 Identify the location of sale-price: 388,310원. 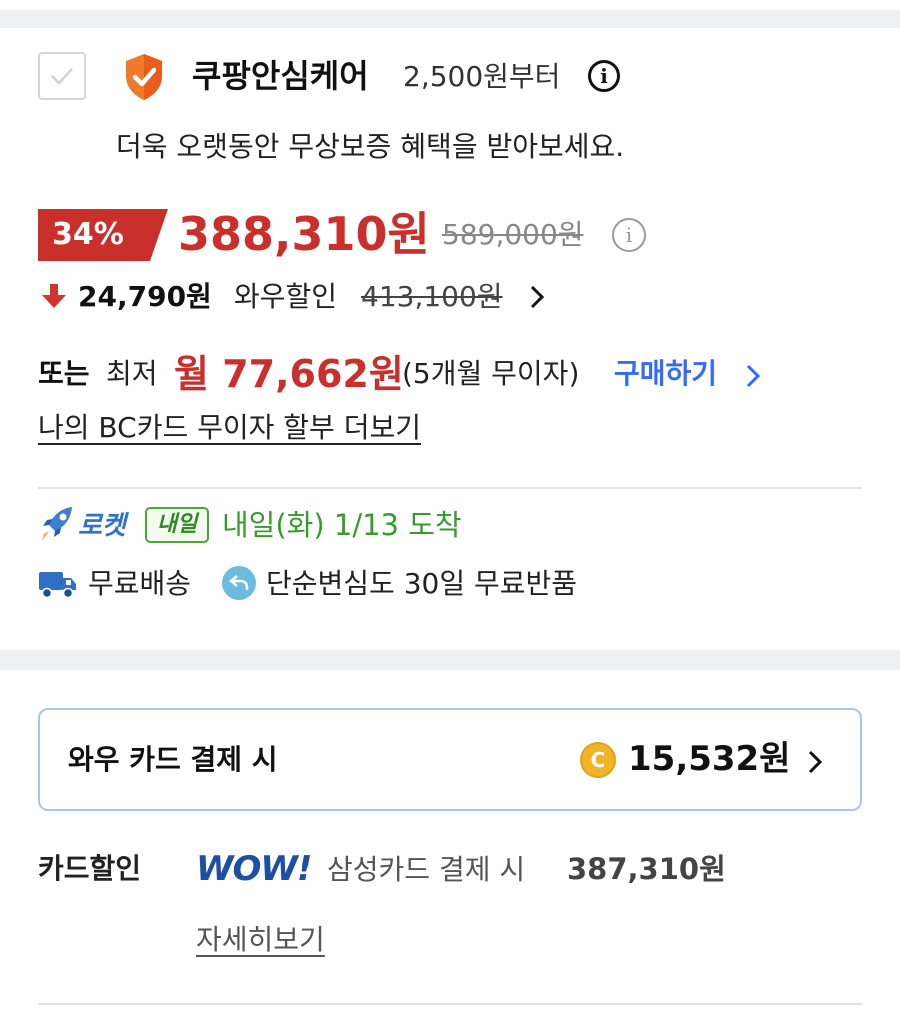
(304, 234).